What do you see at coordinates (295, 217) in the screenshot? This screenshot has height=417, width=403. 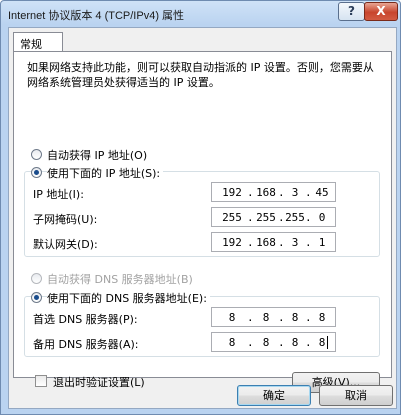 I see `mask-octet-3: 255` at bounding box center [295, 217].